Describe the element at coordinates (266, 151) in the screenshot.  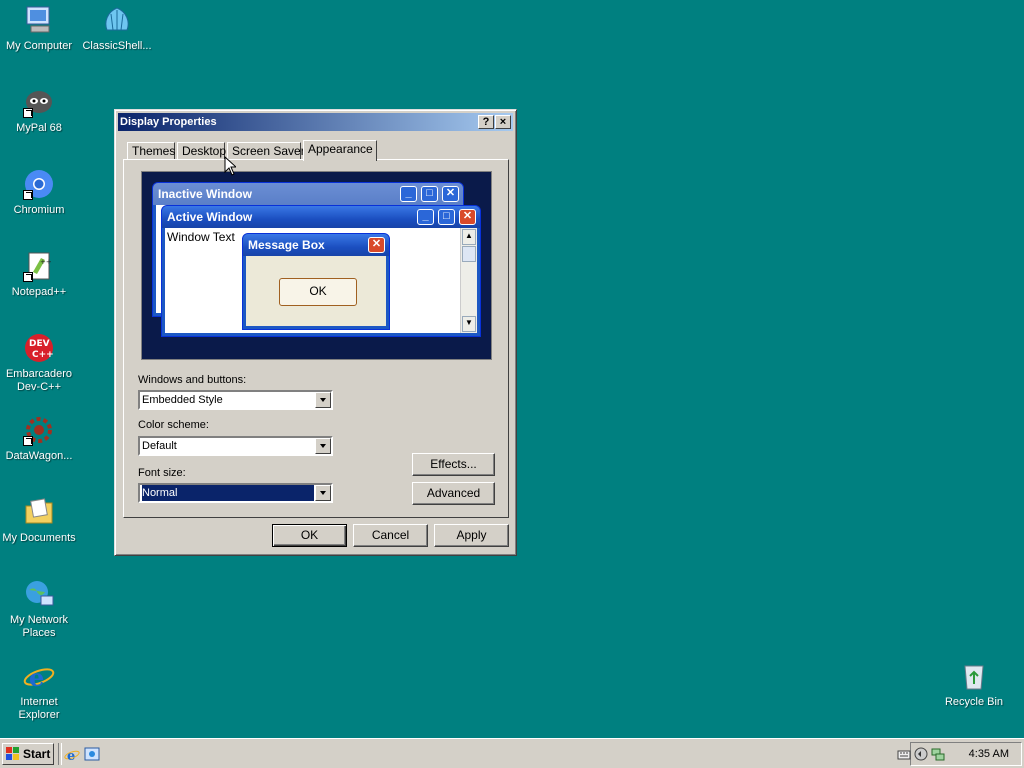
I see `tab-screen-saver: Screen Saver` at that location.